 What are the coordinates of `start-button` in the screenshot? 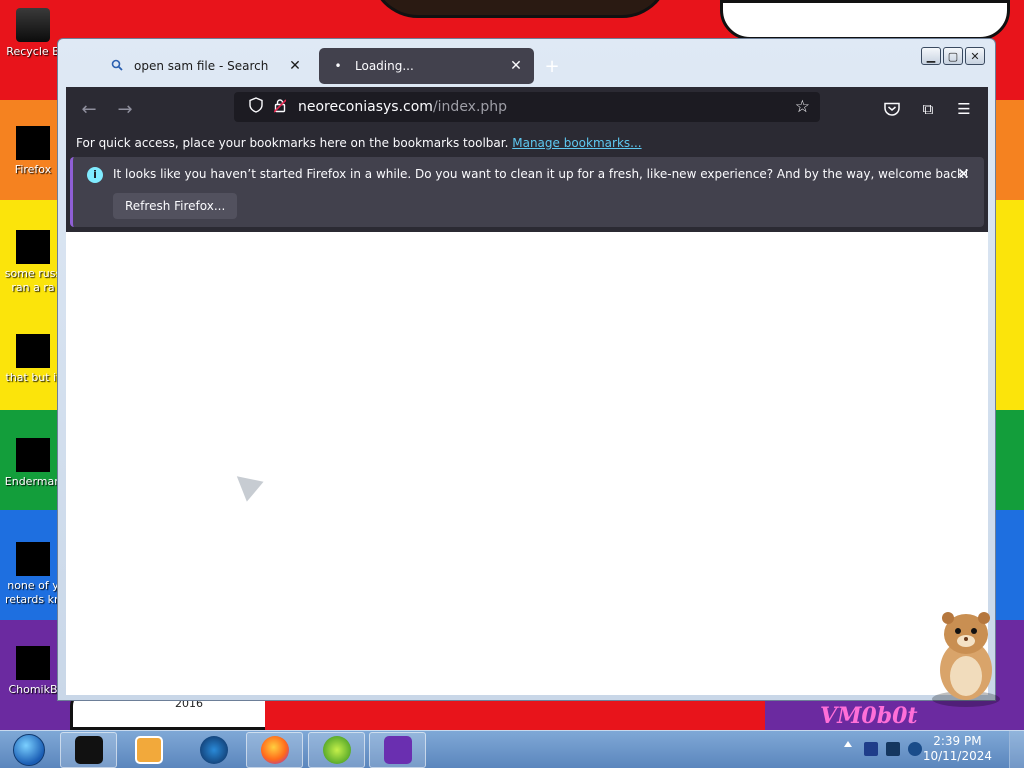 It's located at (29, 750).